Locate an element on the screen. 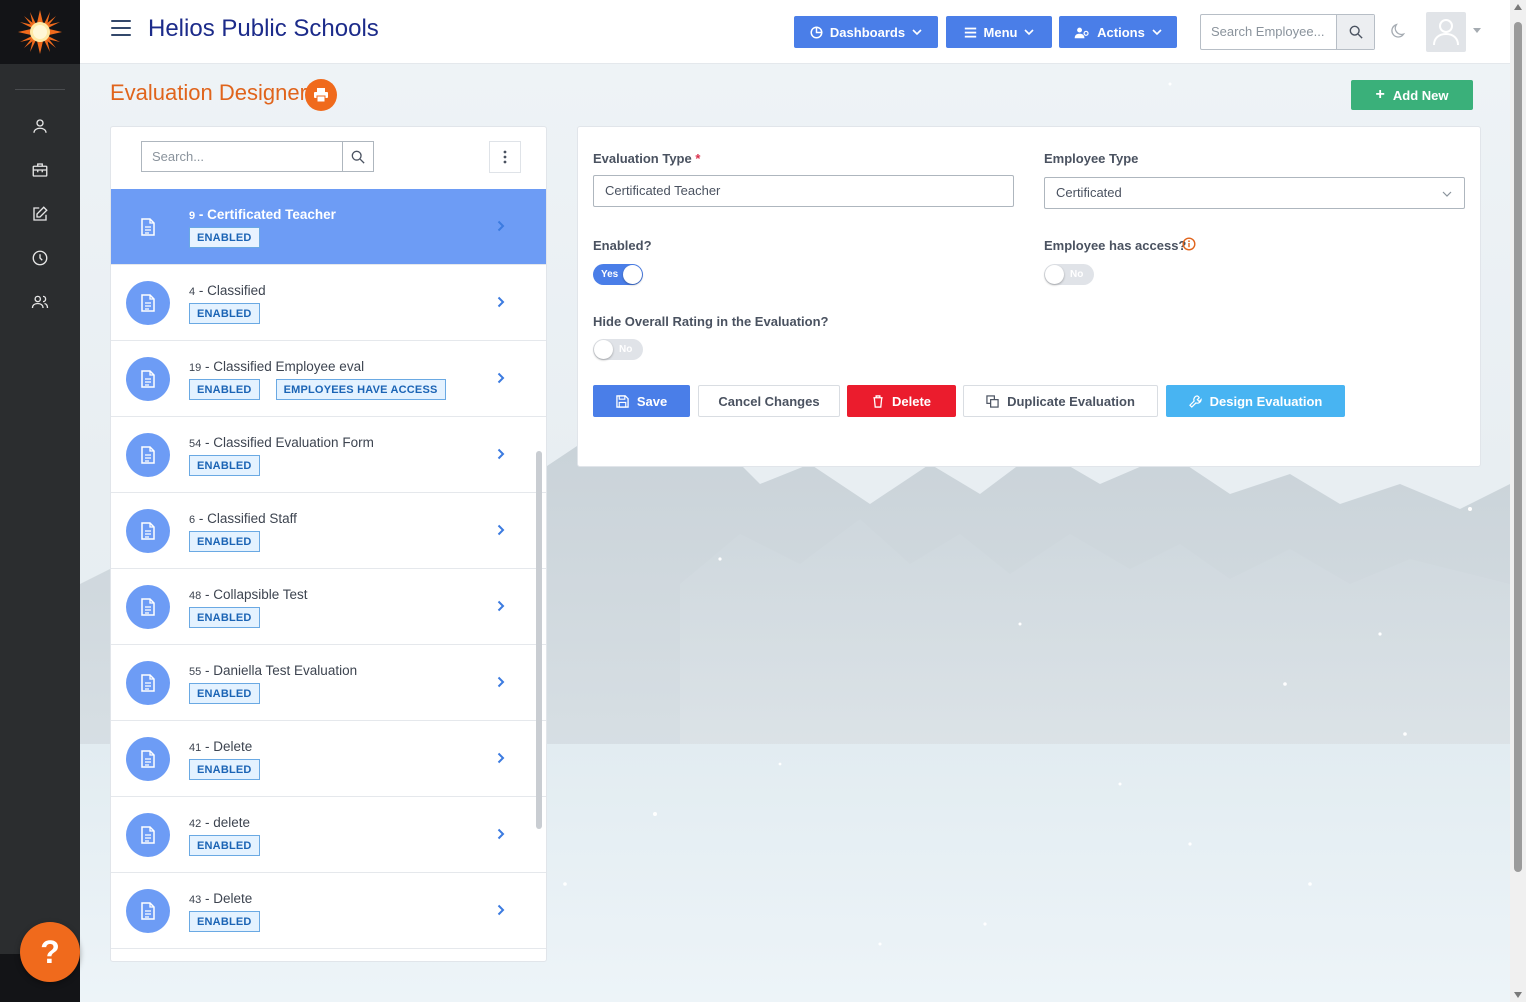 The width and height of the screenshot is (1526, 1002). dark-mode-toggle is located at coordinates (1399, 32).